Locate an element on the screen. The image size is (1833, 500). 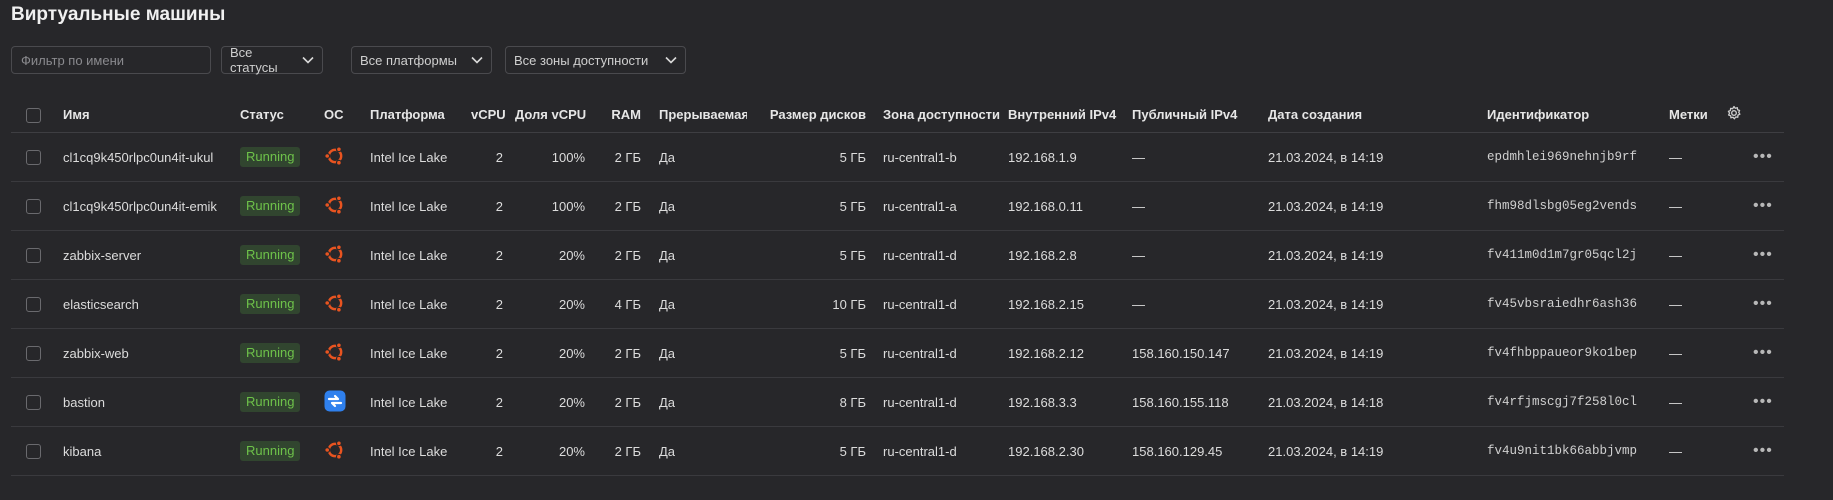
id-cell: fv411m0d1m7gr05qcl2j is located at coordinates (1578, 255).